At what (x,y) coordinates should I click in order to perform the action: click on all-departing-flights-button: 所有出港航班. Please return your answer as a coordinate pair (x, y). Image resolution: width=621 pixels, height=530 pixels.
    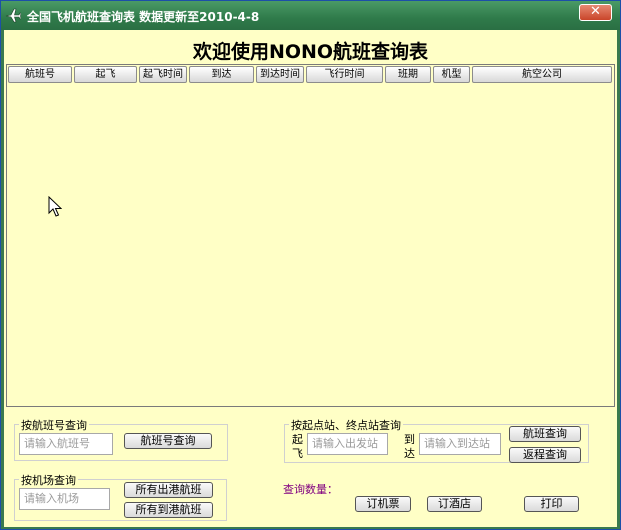
    Looking at the image, I should click on (168, 490).